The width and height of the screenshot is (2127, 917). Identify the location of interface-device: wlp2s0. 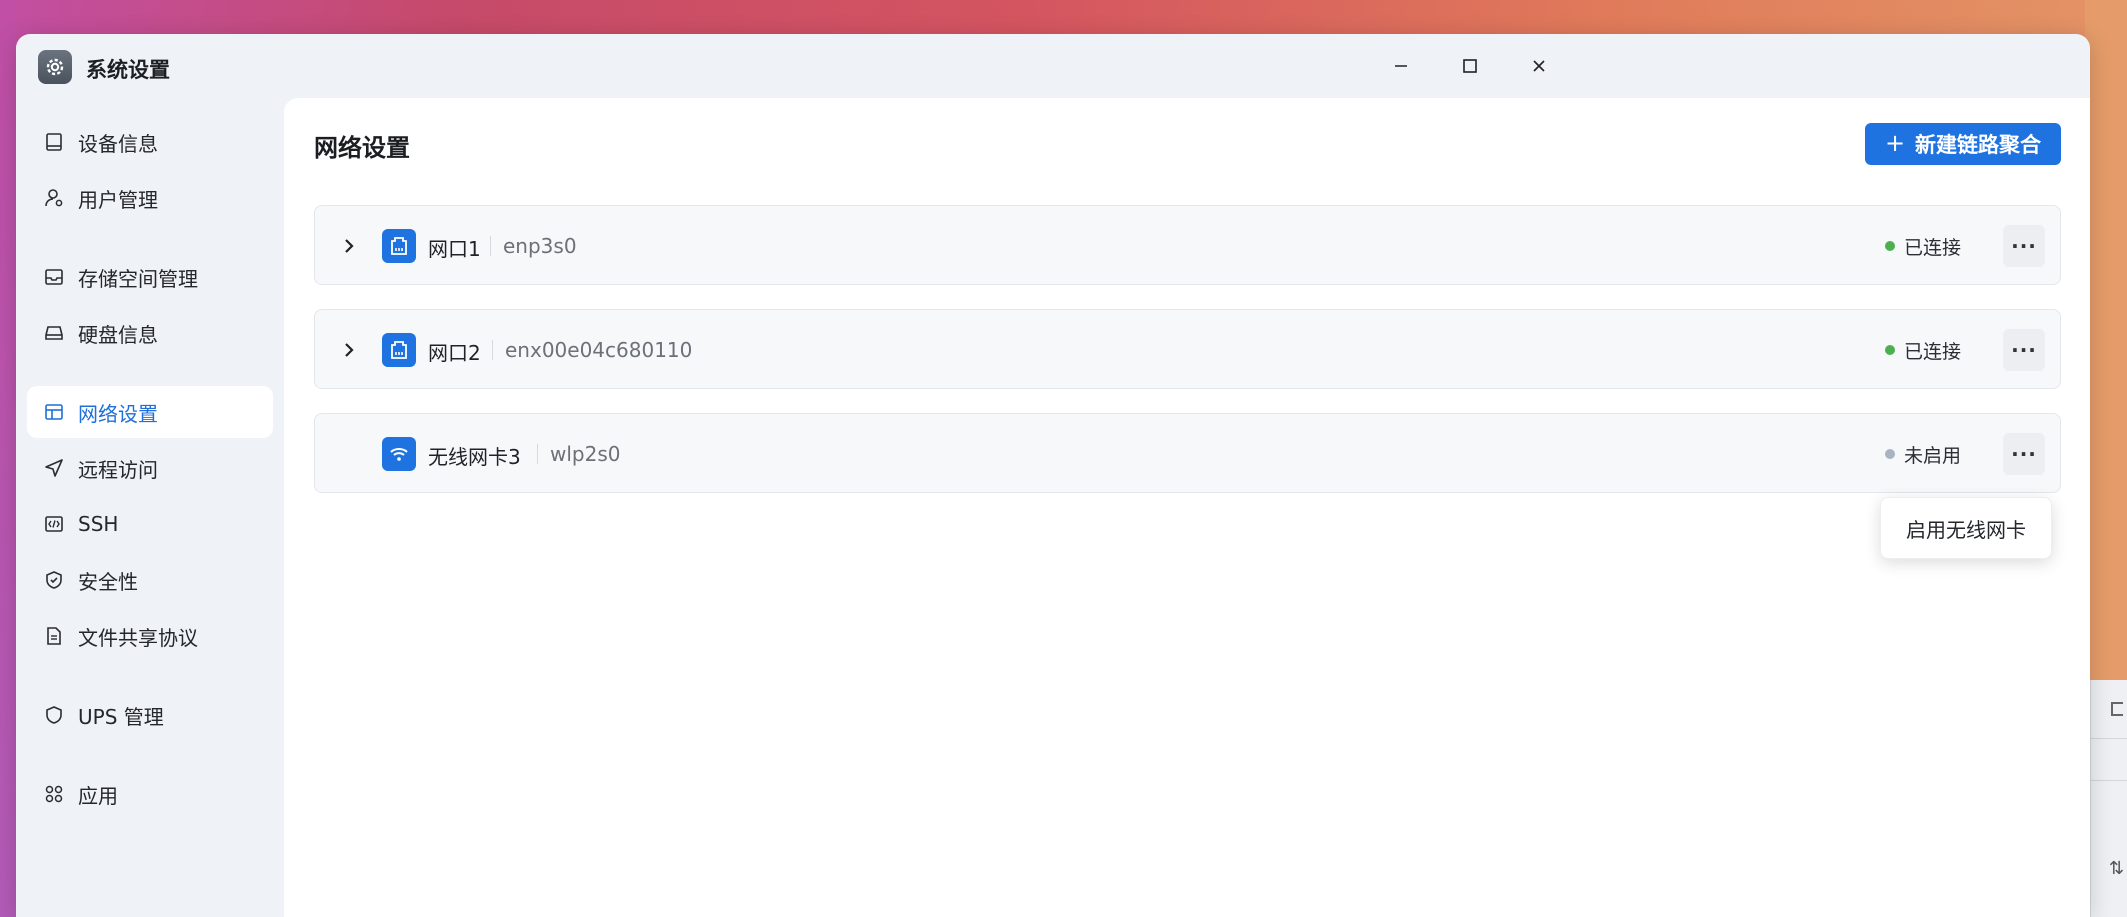
(585, 454).